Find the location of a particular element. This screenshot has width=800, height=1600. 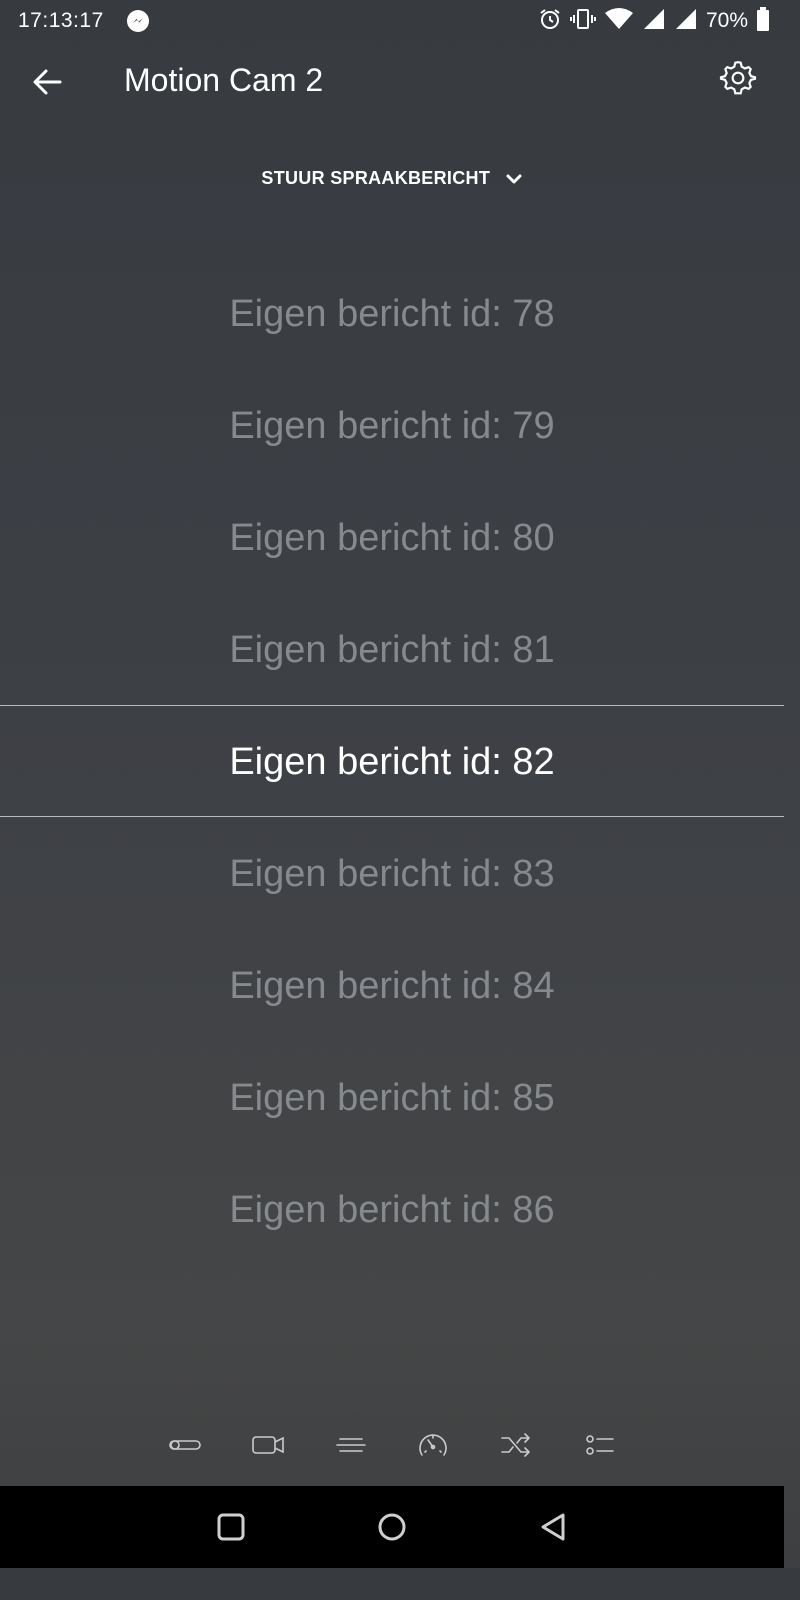

back-triangle-icon is located at coordinates (554, 1527).